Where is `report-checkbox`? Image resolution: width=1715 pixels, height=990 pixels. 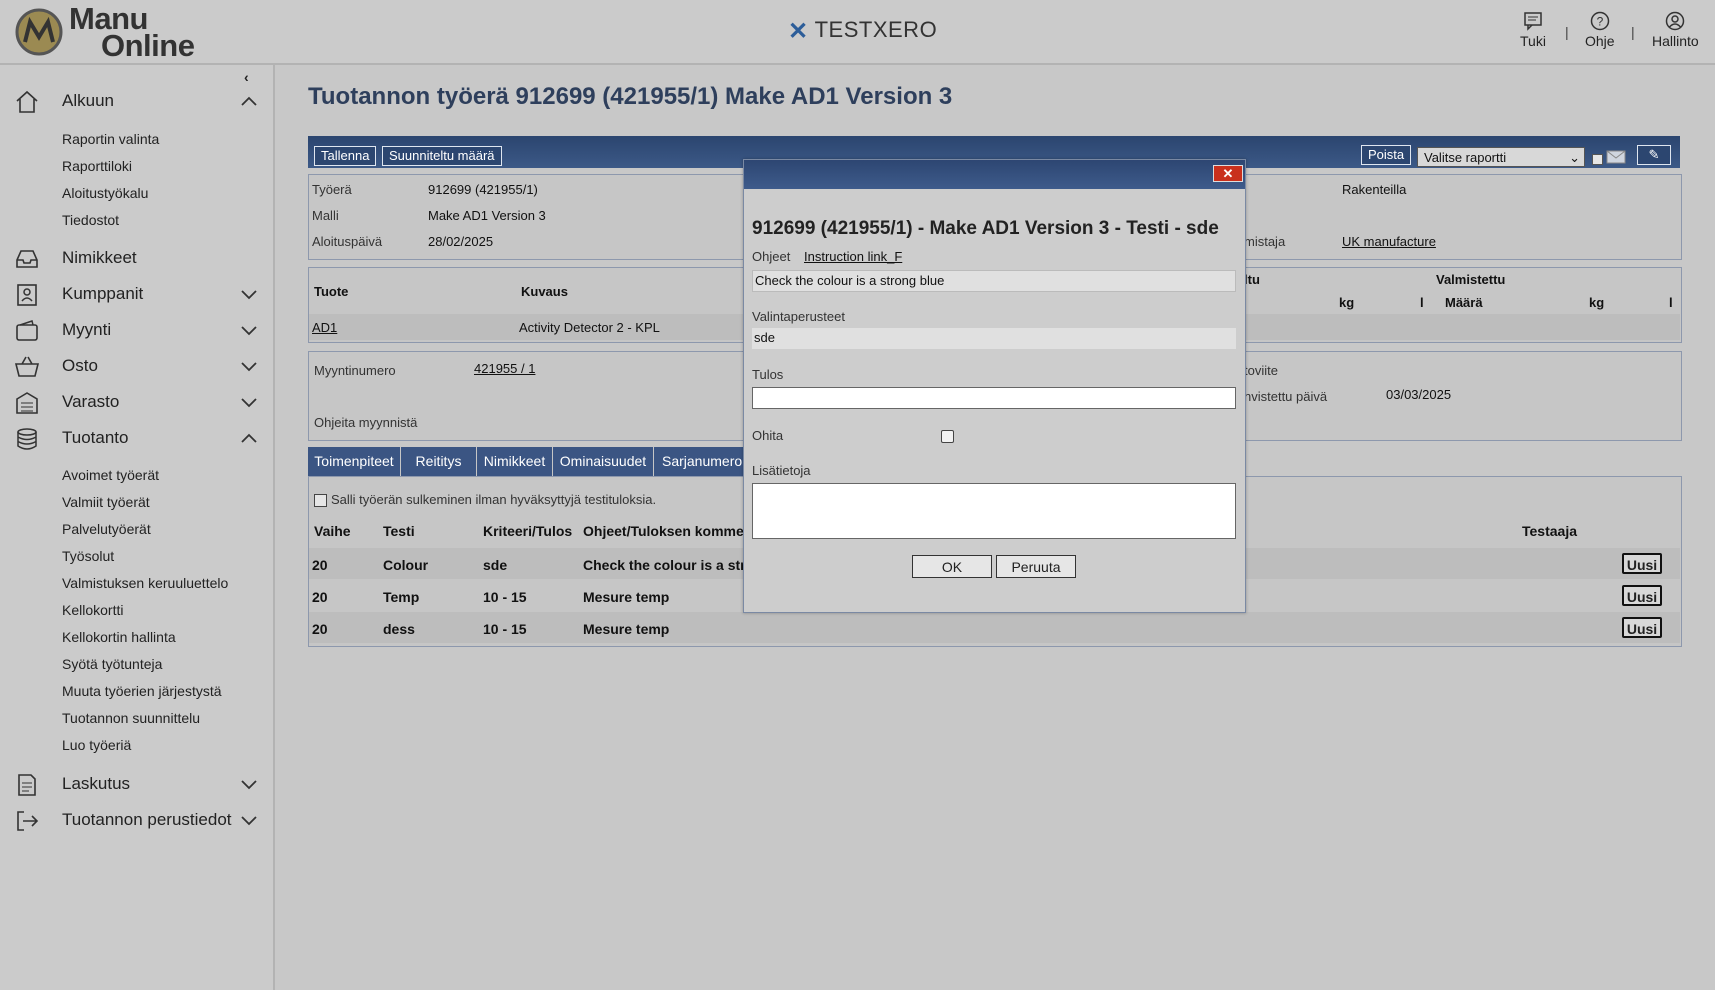 report-checkbox is located at coordinates (1597, 159).